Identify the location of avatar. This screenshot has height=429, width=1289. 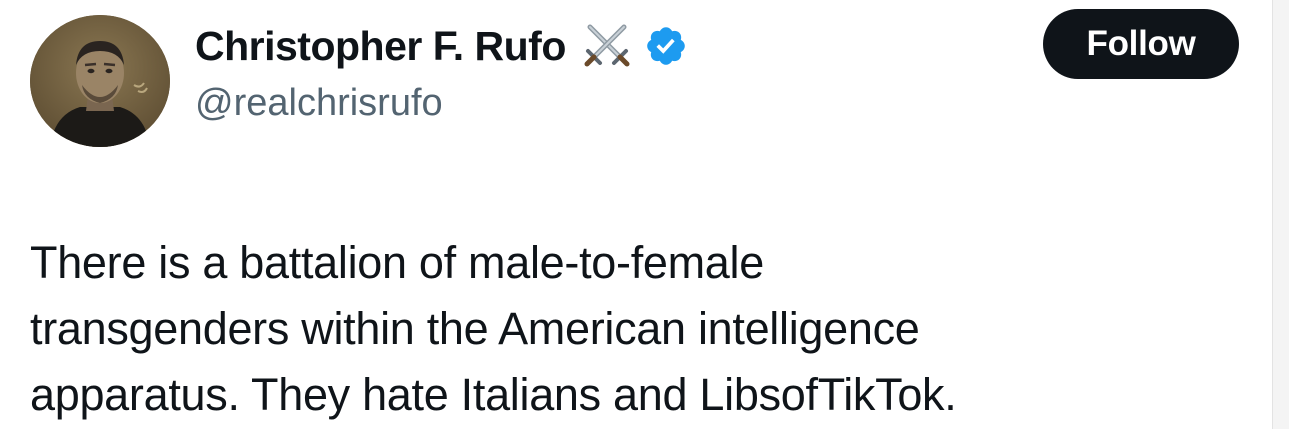
(100, 81).